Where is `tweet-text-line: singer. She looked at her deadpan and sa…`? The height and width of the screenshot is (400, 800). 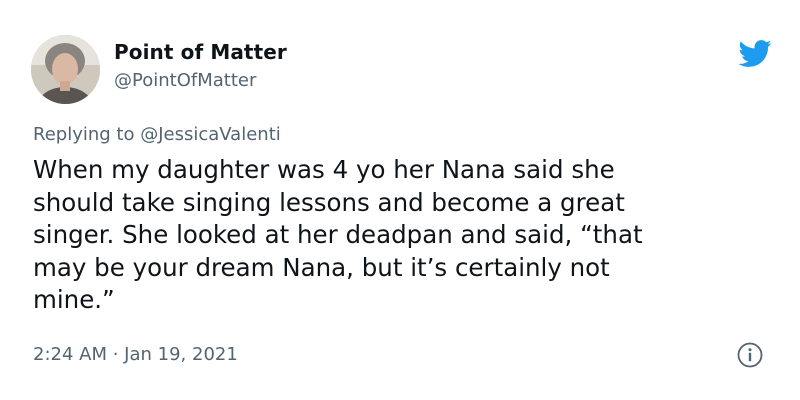 tweet-text-line: singer. She looked at her deadpan and sa… is located at coordinates (338, 234).